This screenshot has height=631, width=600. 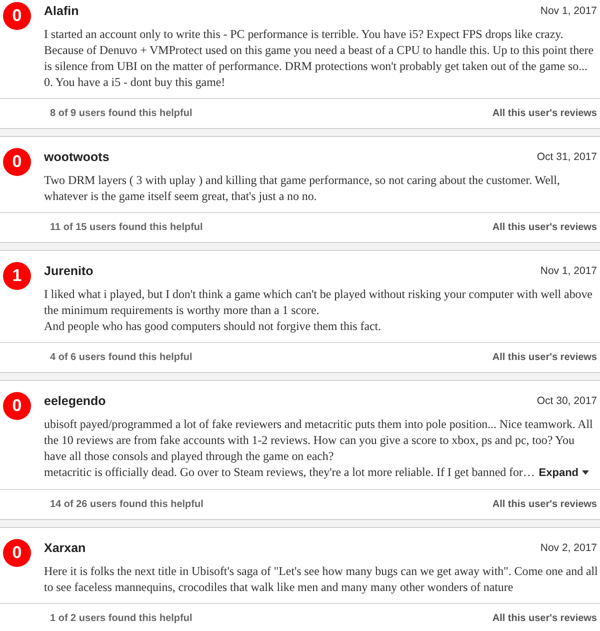 I want to click on username-link: wootwoots, so click(x=77, y=157).